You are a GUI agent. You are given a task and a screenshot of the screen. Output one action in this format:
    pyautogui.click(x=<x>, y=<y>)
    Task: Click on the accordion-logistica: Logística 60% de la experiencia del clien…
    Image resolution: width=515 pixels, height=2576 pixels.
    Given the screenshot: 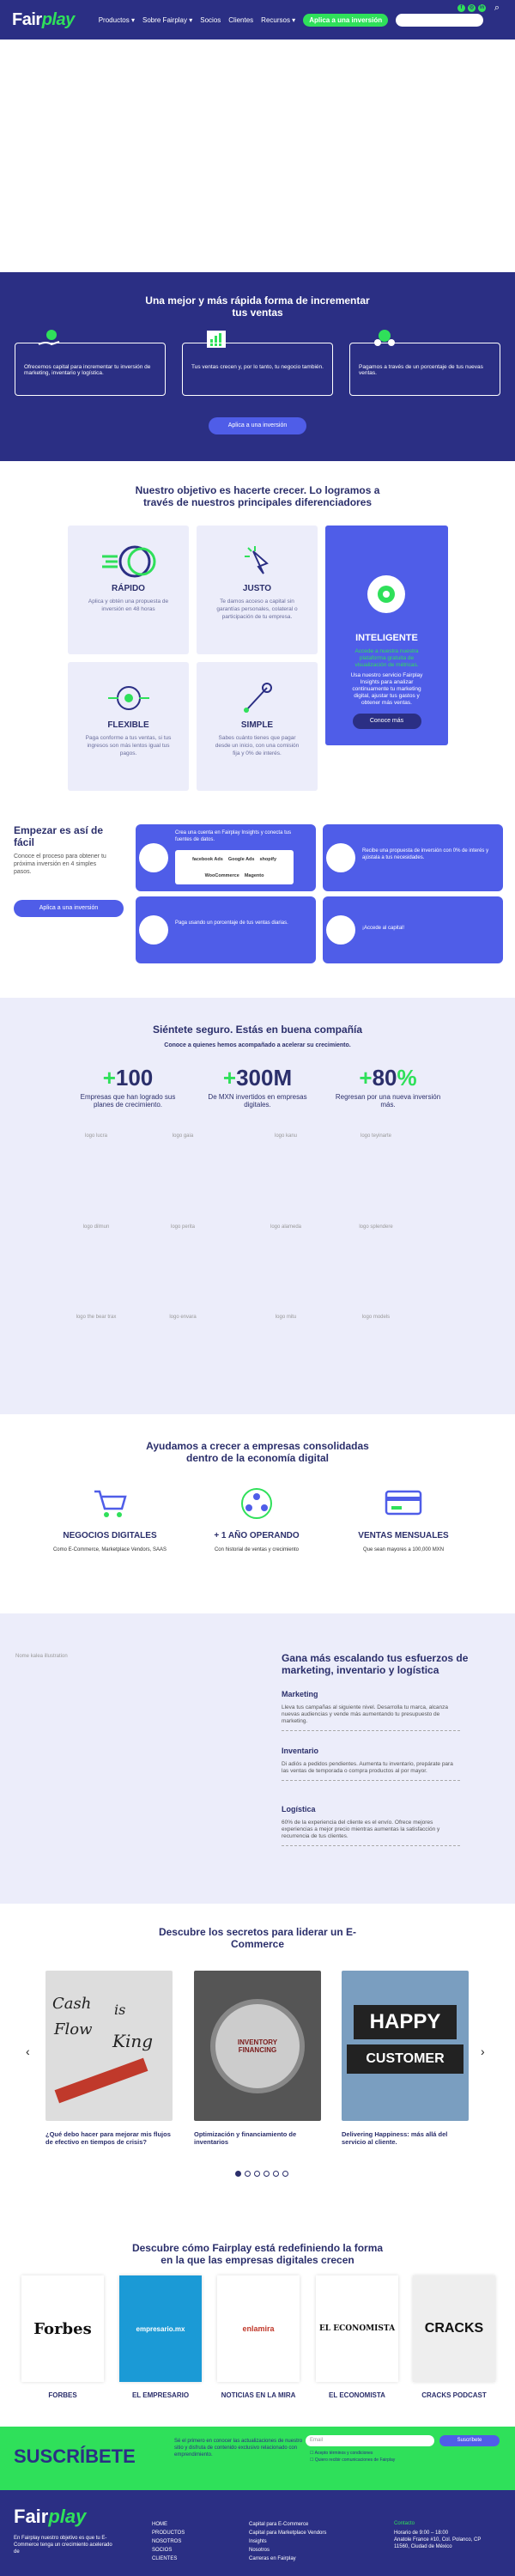 What is the action you would take?
    pyautogui.click(x=371, y=1826)
    